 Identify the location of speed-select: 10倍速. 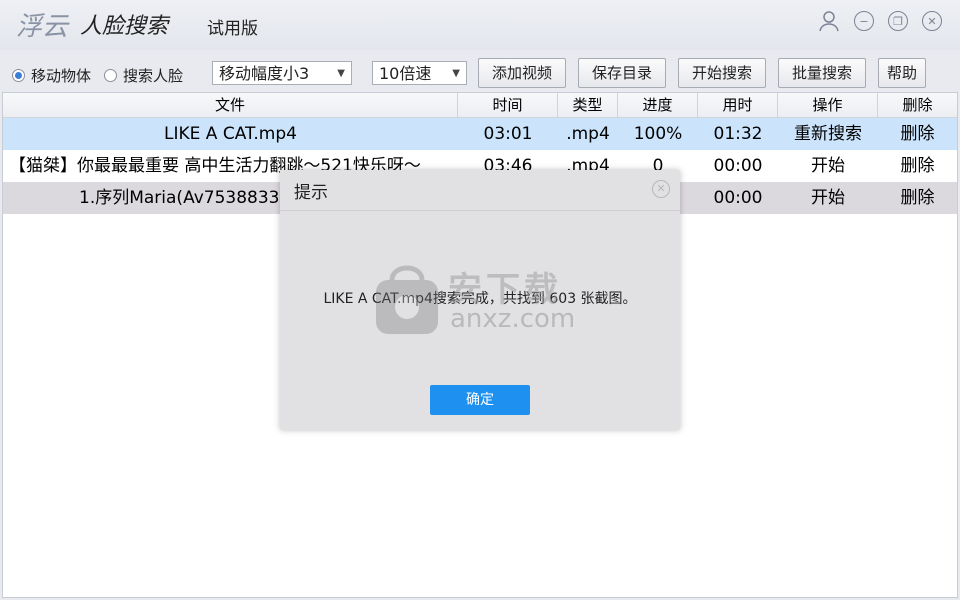
(419, 73).